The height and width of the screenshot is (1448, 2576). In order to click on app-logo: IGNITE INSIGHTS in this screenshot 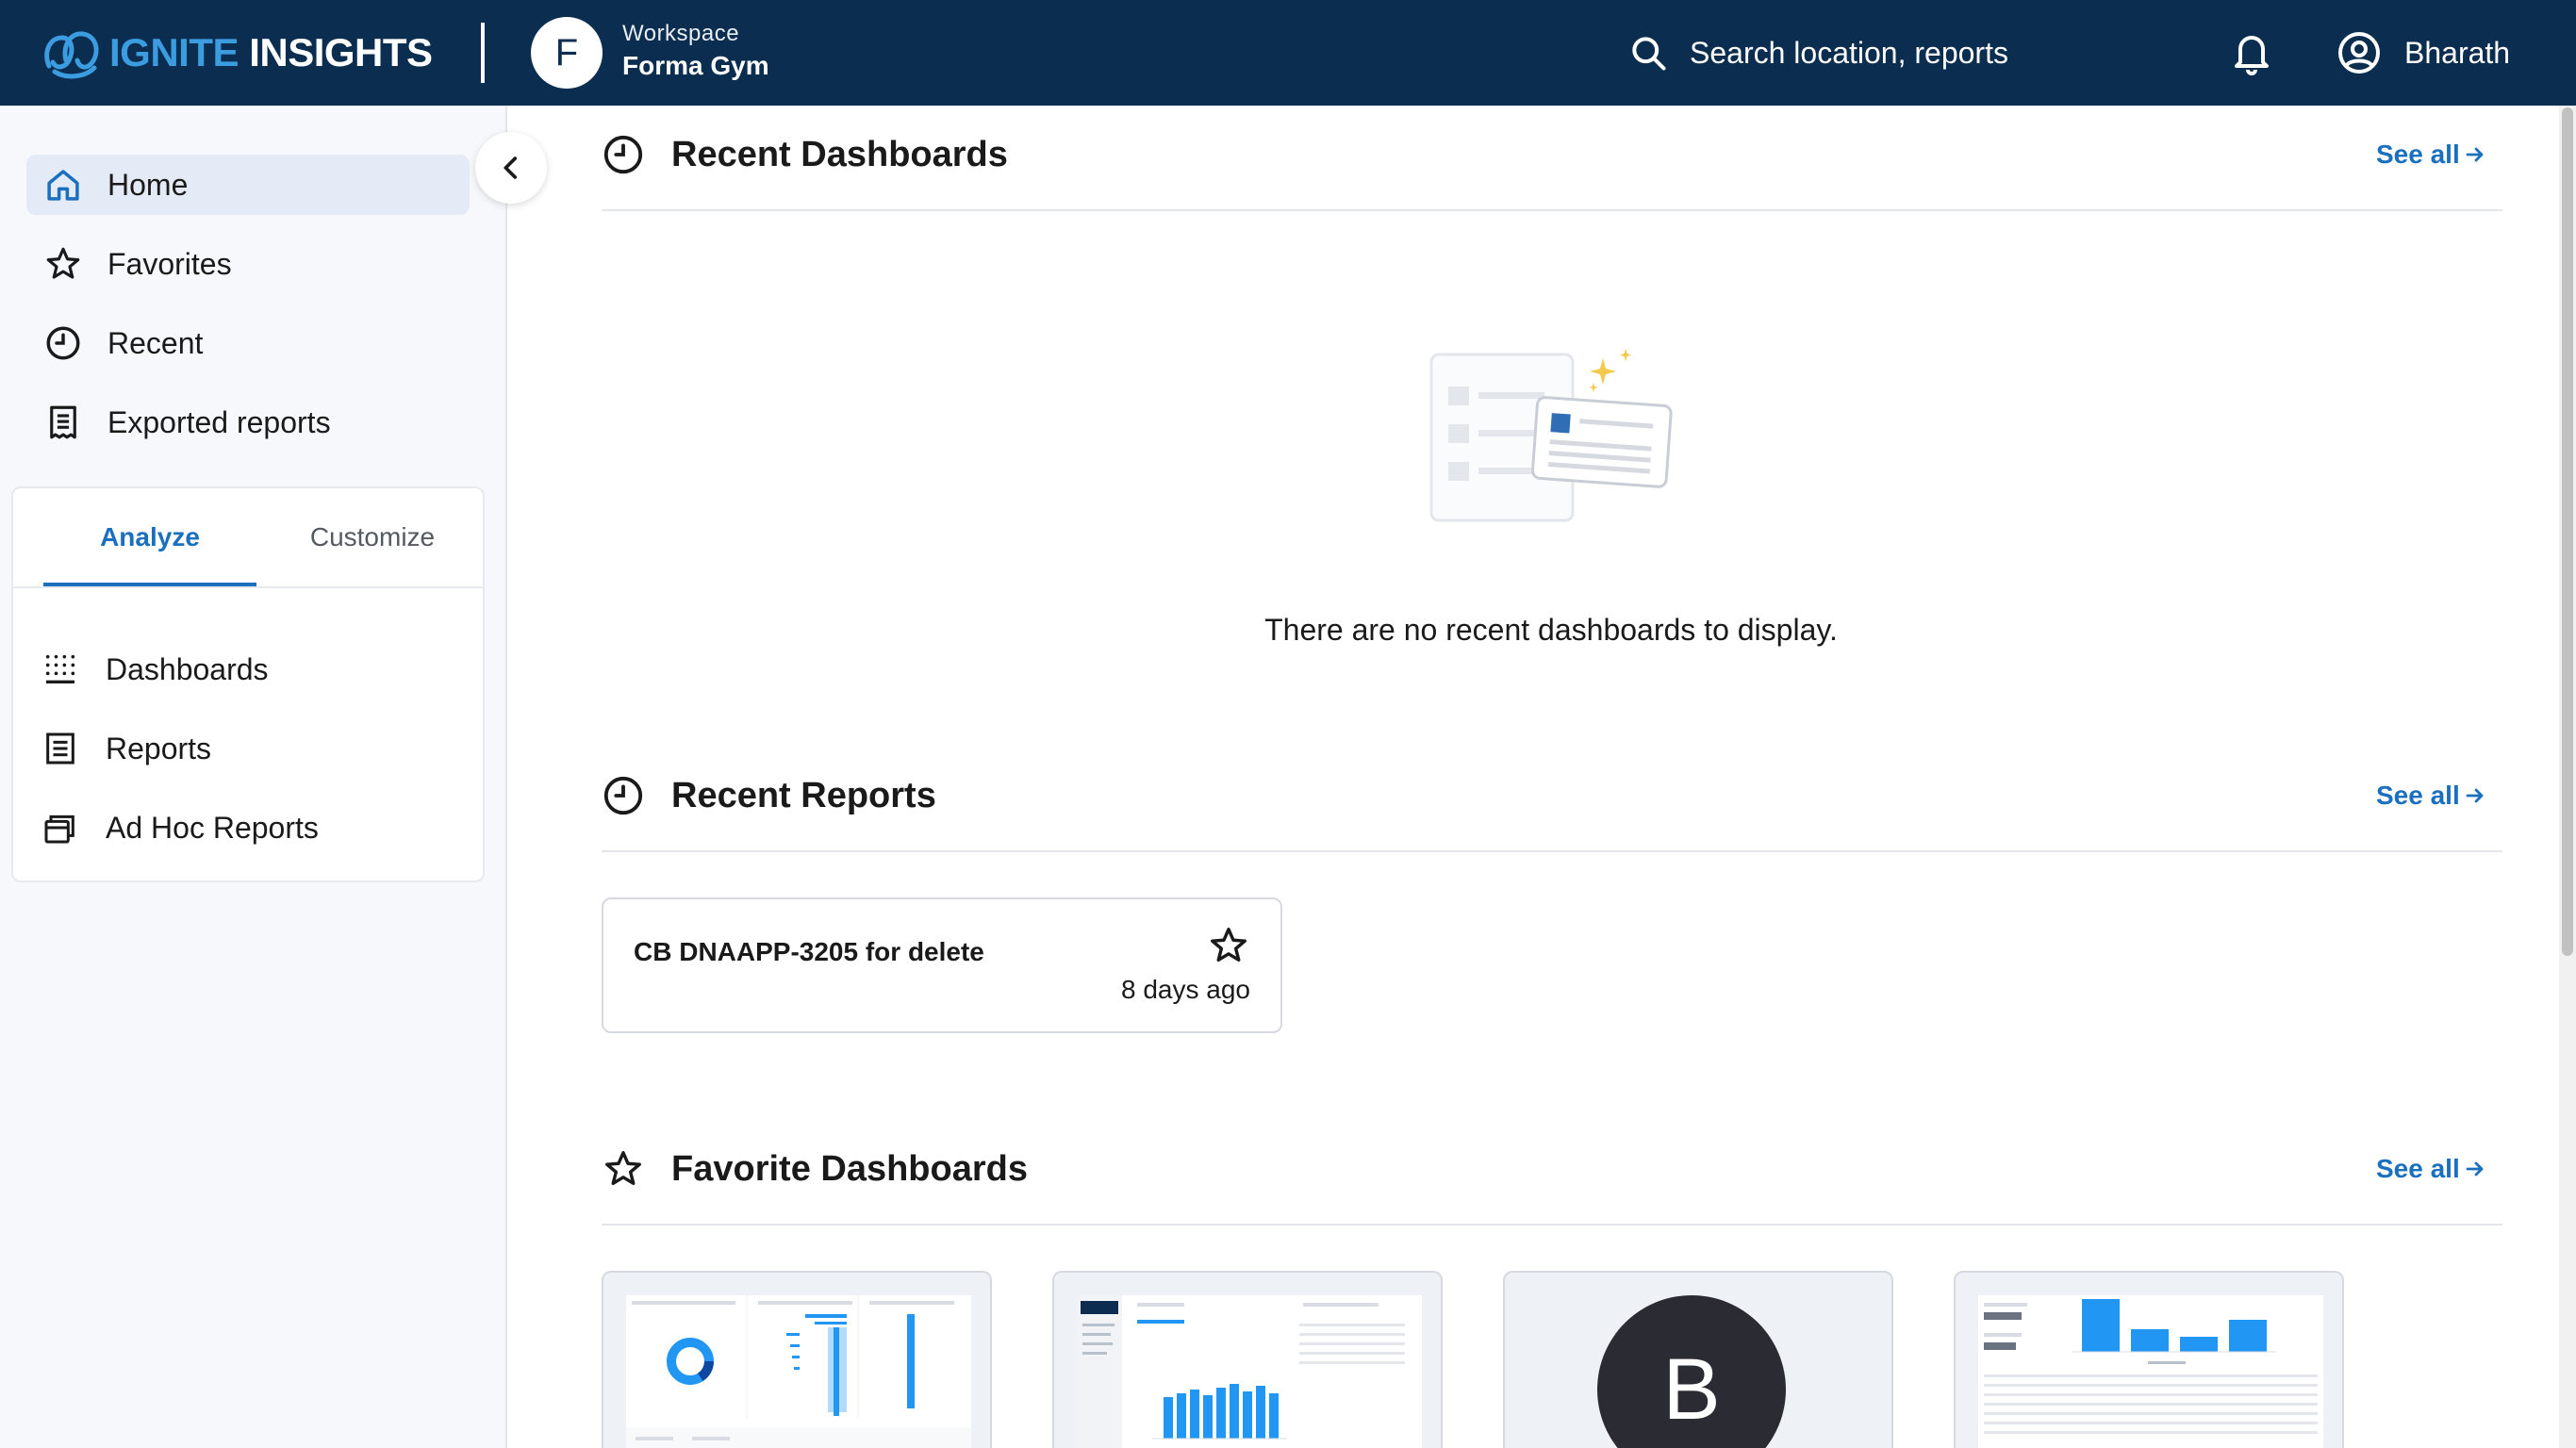, I will do `click(237, 53)`.